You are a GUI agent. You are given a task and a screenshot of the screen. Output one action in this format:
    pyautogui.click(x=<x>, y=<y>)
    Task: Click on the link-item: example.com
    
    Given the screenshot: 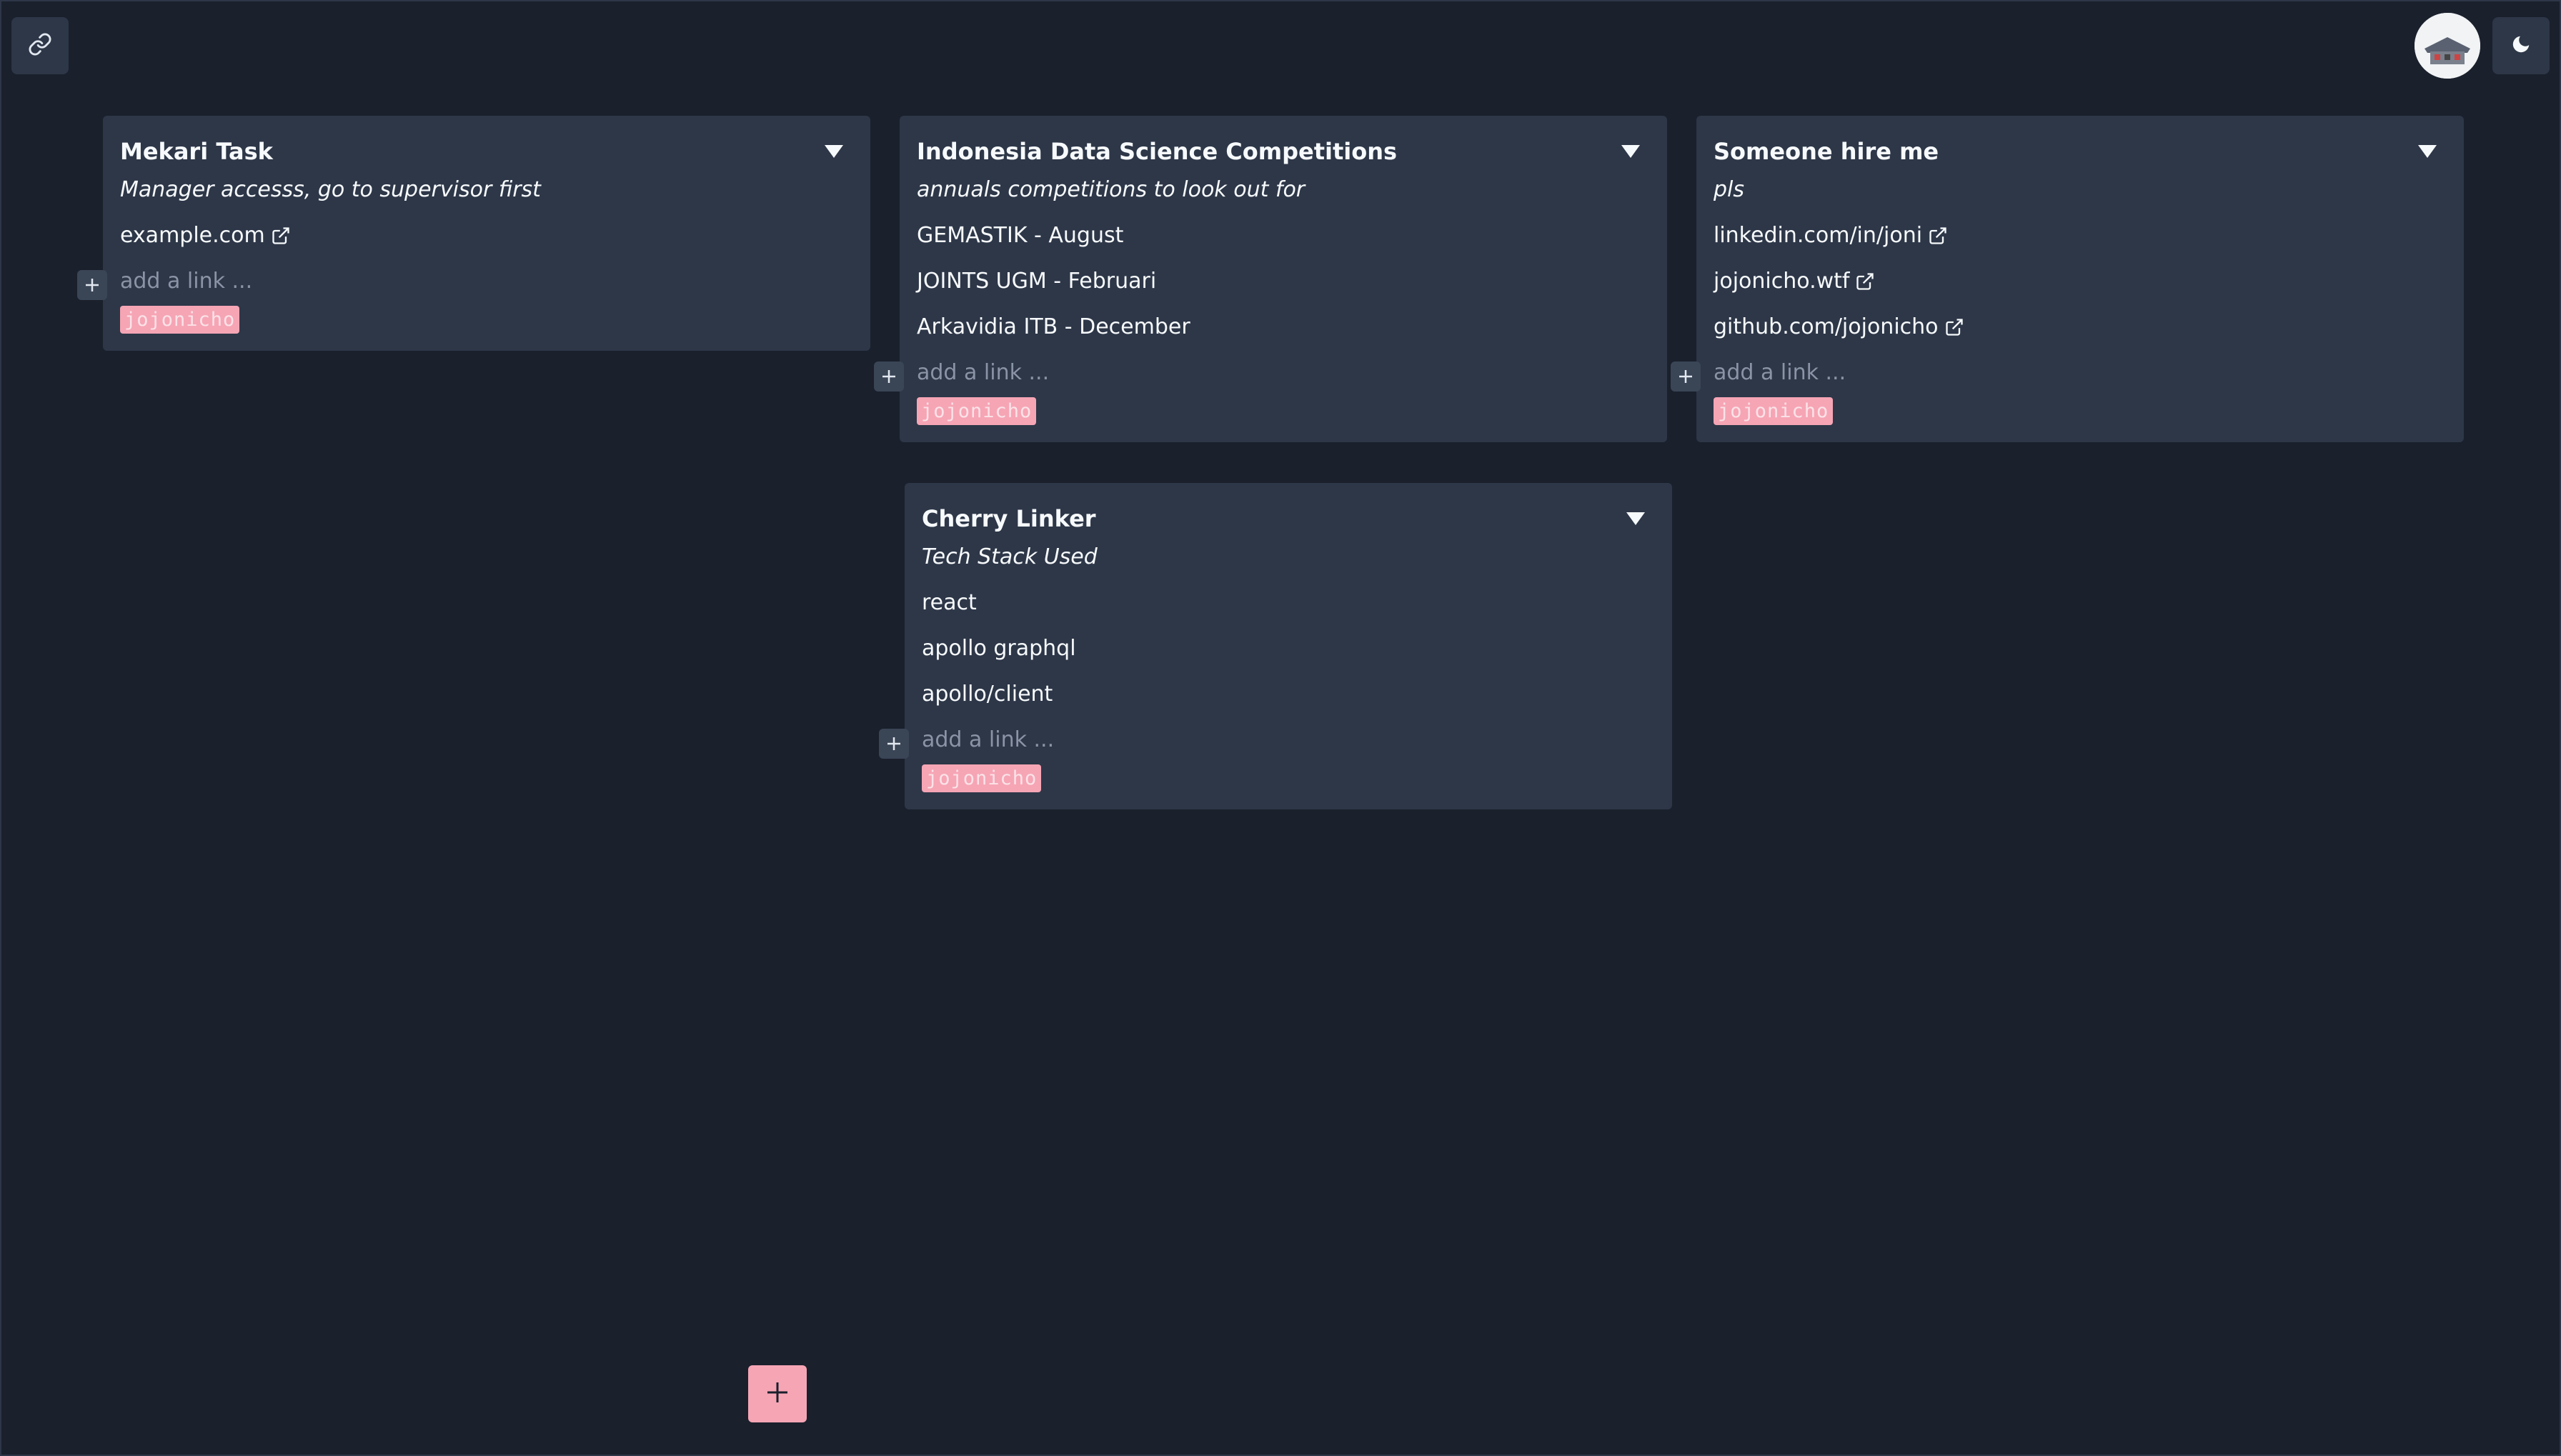 What is the action you would take?
    pyautogui.click(x=486, y=236)
    